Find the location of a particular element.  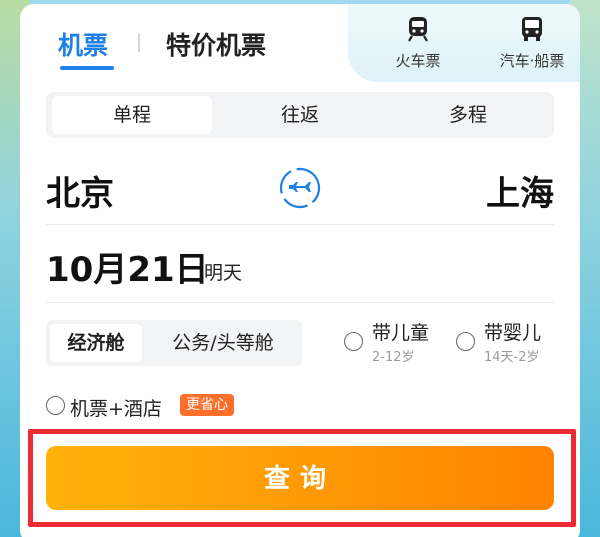

plane-swap-icon is located at coordinates (300, 190).